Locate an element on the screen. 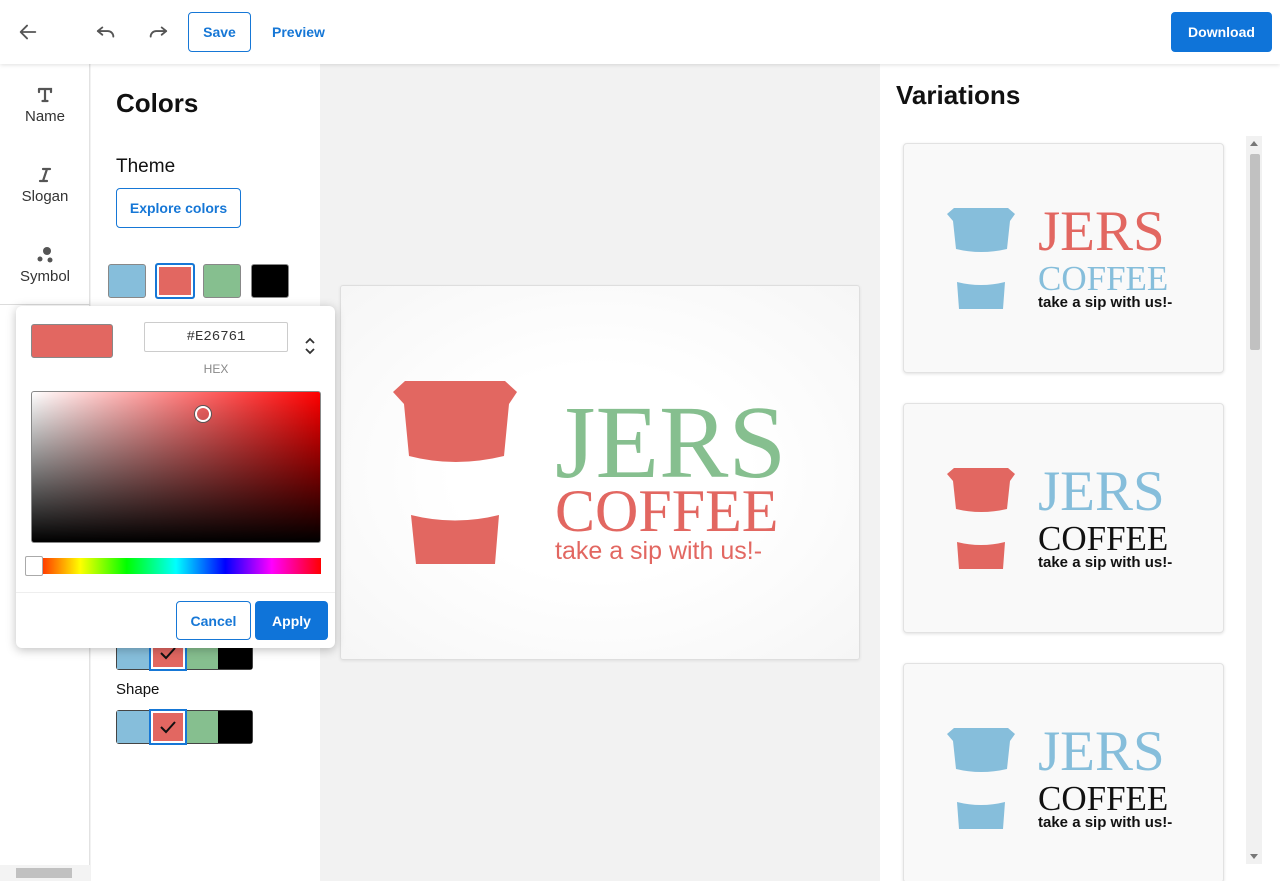  shape-label: Shape is located at coordinates (138, 689).